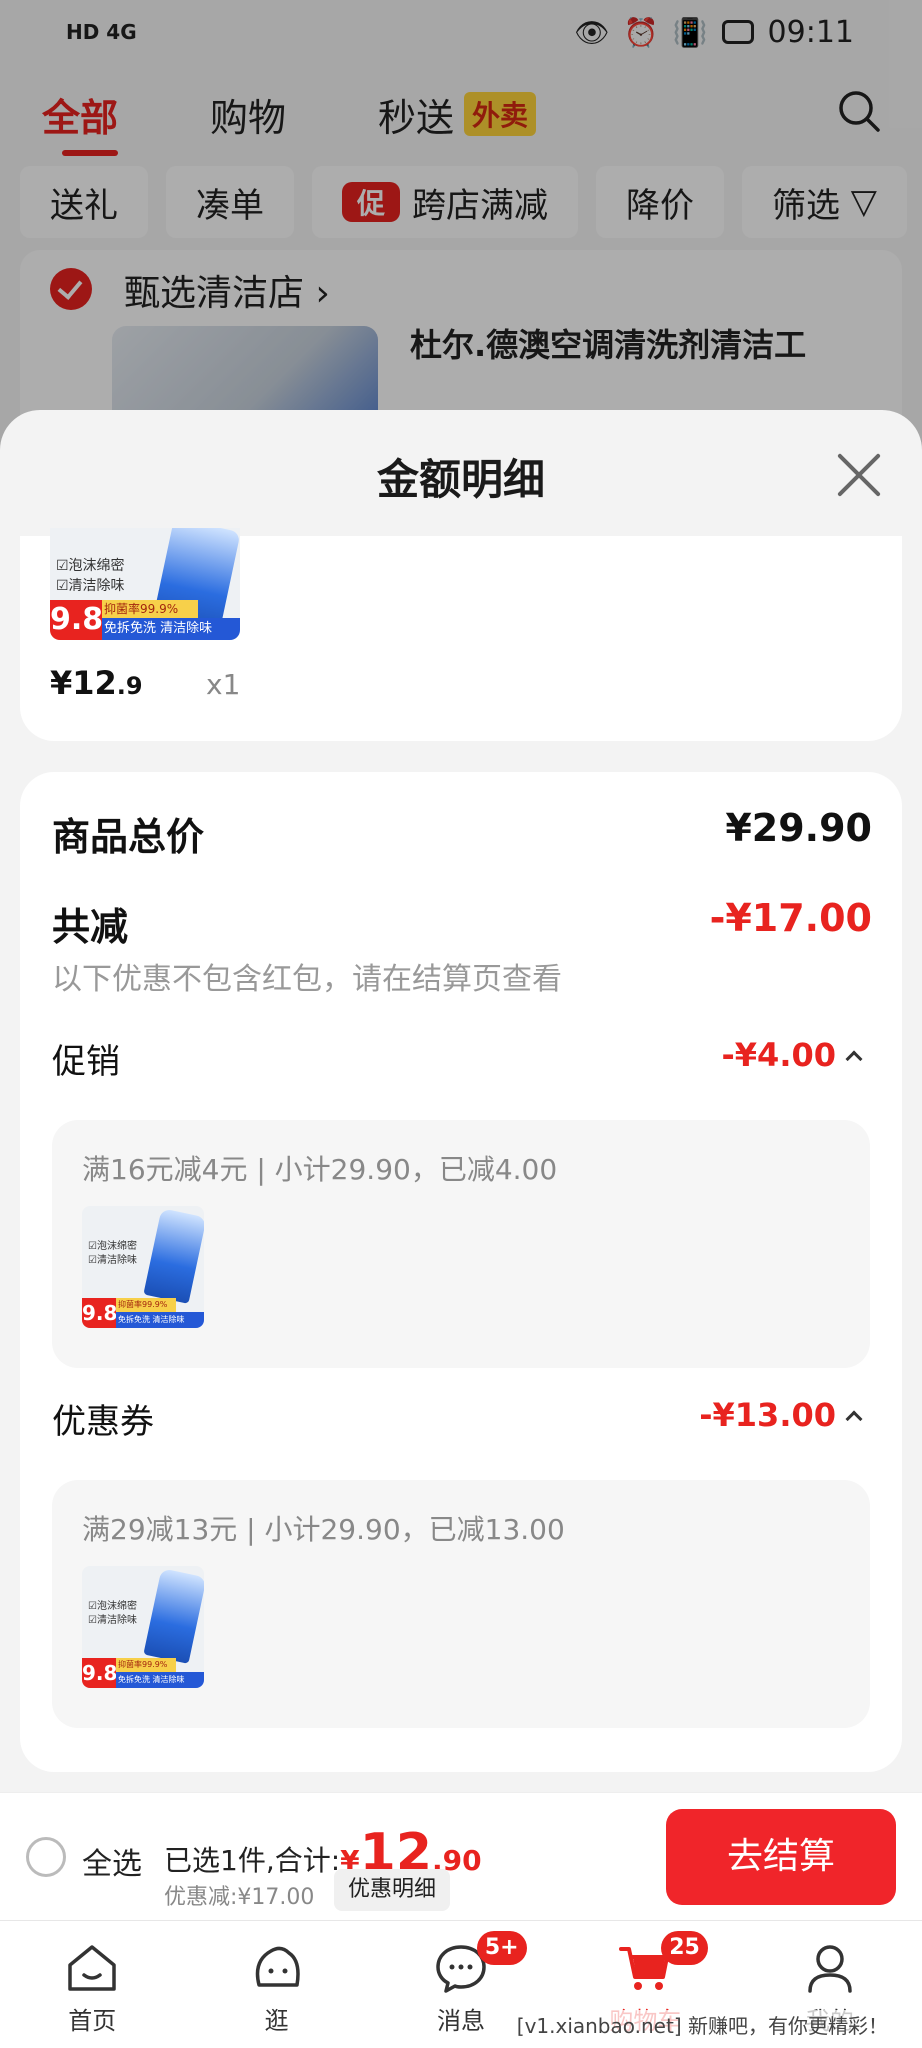  Describe the element at coordinates (90, 927) in the screenshot. I see `total-reduce-label: 共减` at that location.